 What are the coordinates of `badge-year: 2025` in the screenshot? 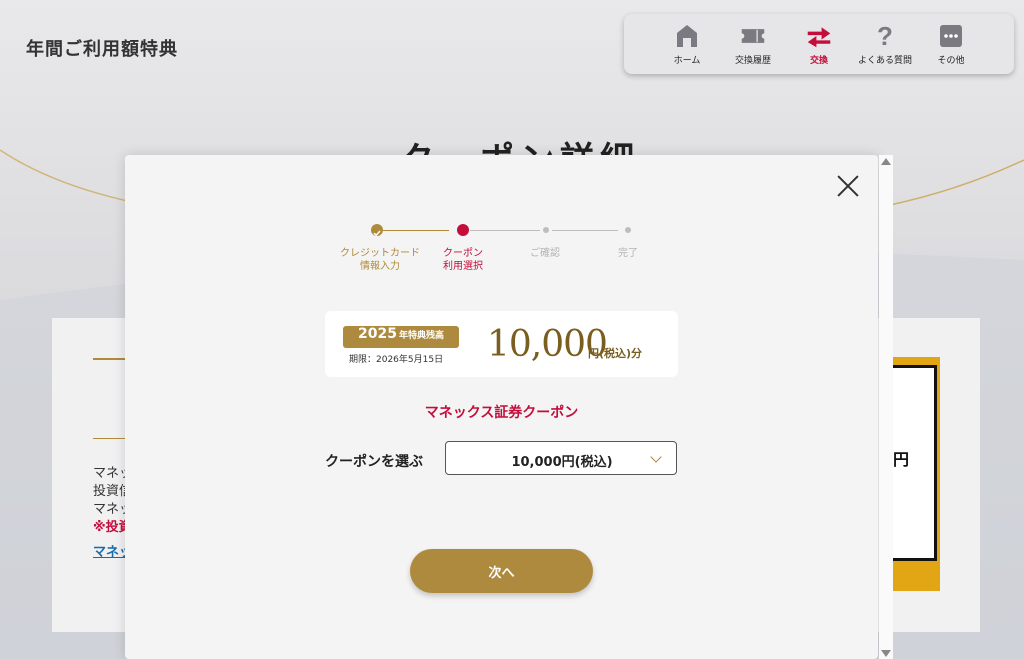 It's located at (377, 334).